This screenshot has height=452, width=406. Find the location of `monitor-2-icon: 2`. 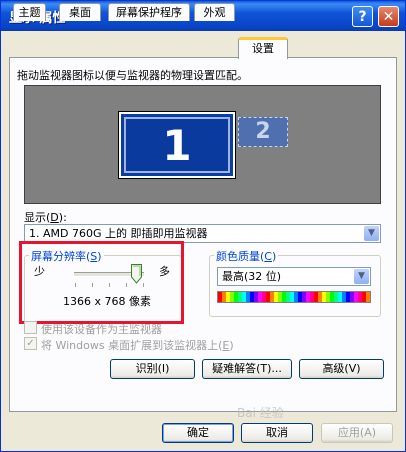

monitor-2-icon: 2 is located at coordinates (263, 132).